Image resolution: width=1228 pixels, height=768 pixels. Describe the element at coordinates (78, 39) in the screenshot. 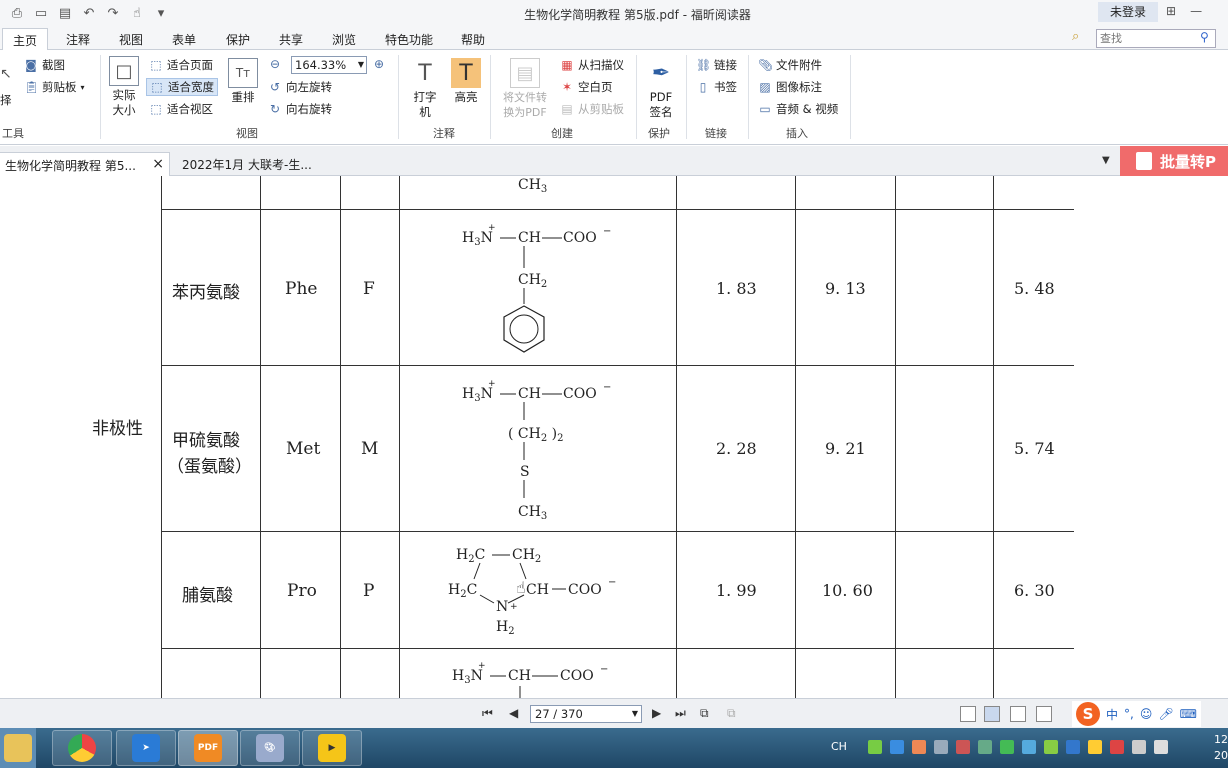

I see `tab-comment: 注释` at that location.